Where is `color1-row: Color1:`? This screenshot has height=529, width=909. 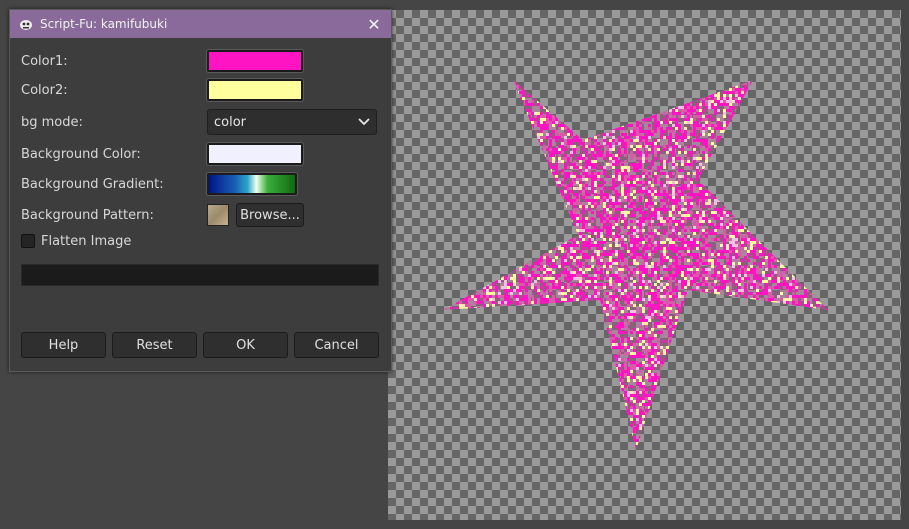 color1-row: Color1: is located at coordinates (200, 61).